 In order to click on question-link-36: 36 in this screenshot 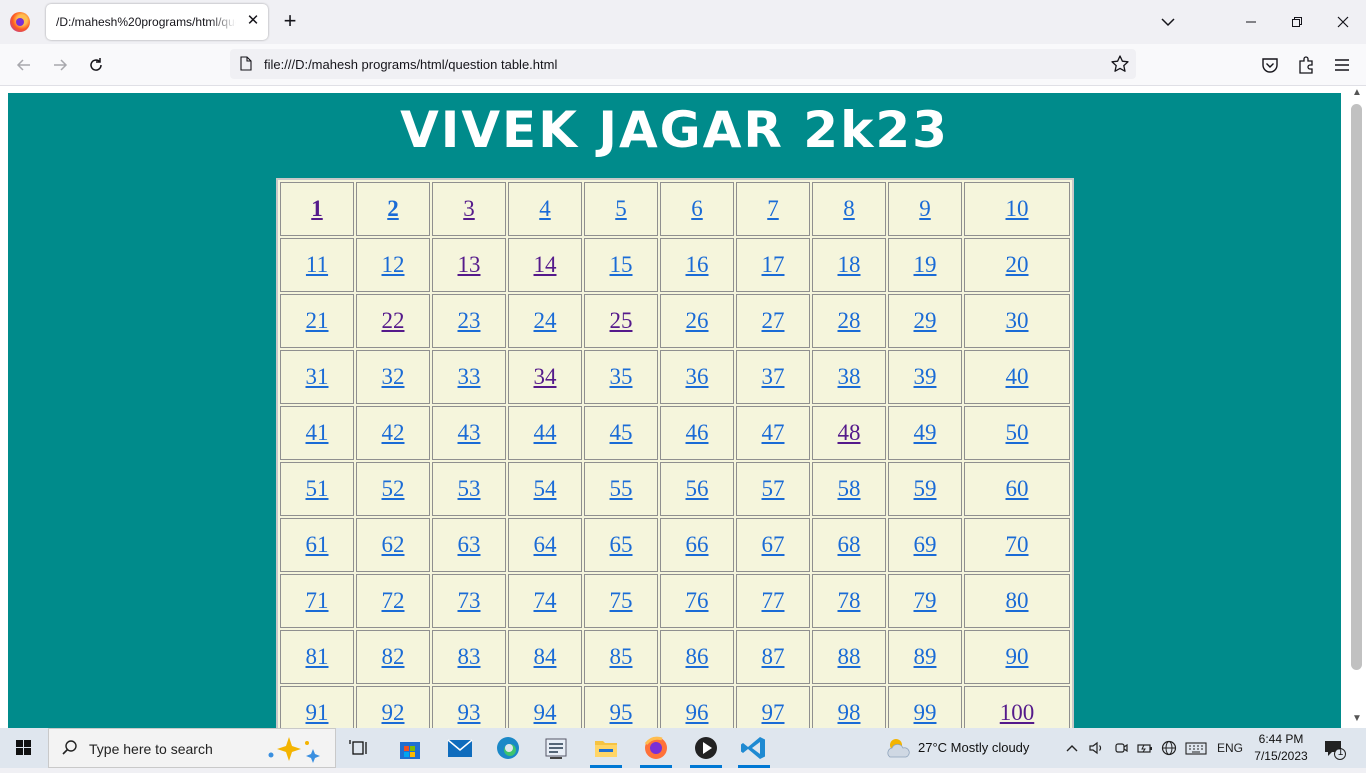, I will do `click(697, 376)`.